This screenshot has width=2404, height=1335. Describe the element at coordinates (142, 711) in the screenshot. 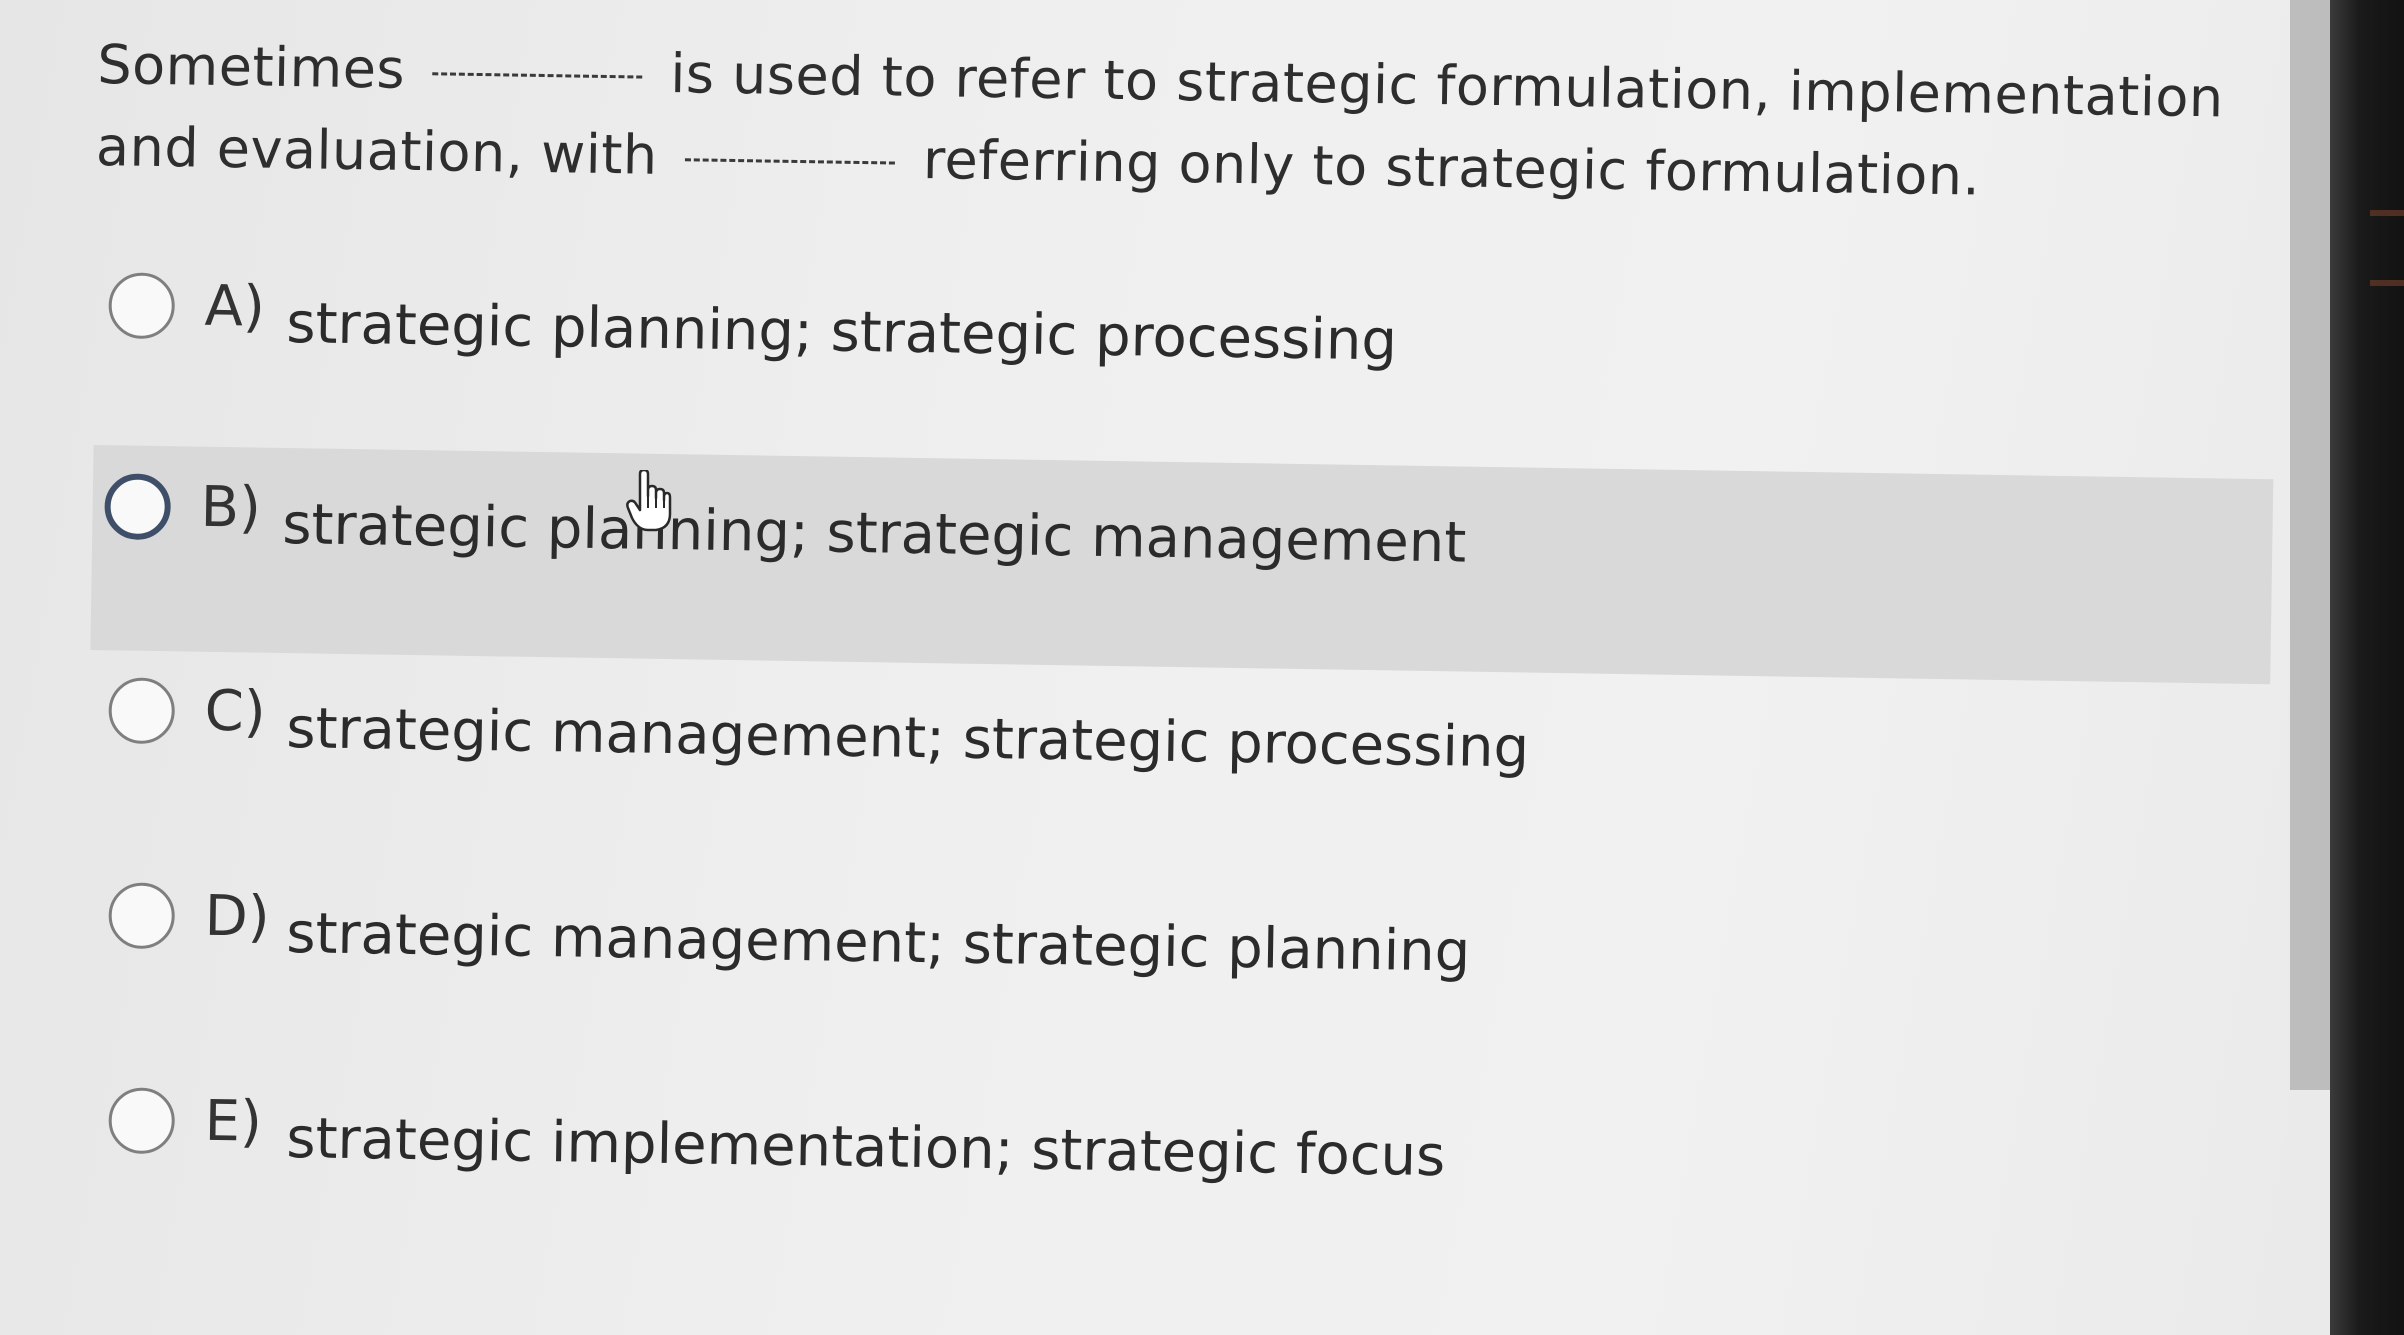

I see `radio-button-c` at that location.